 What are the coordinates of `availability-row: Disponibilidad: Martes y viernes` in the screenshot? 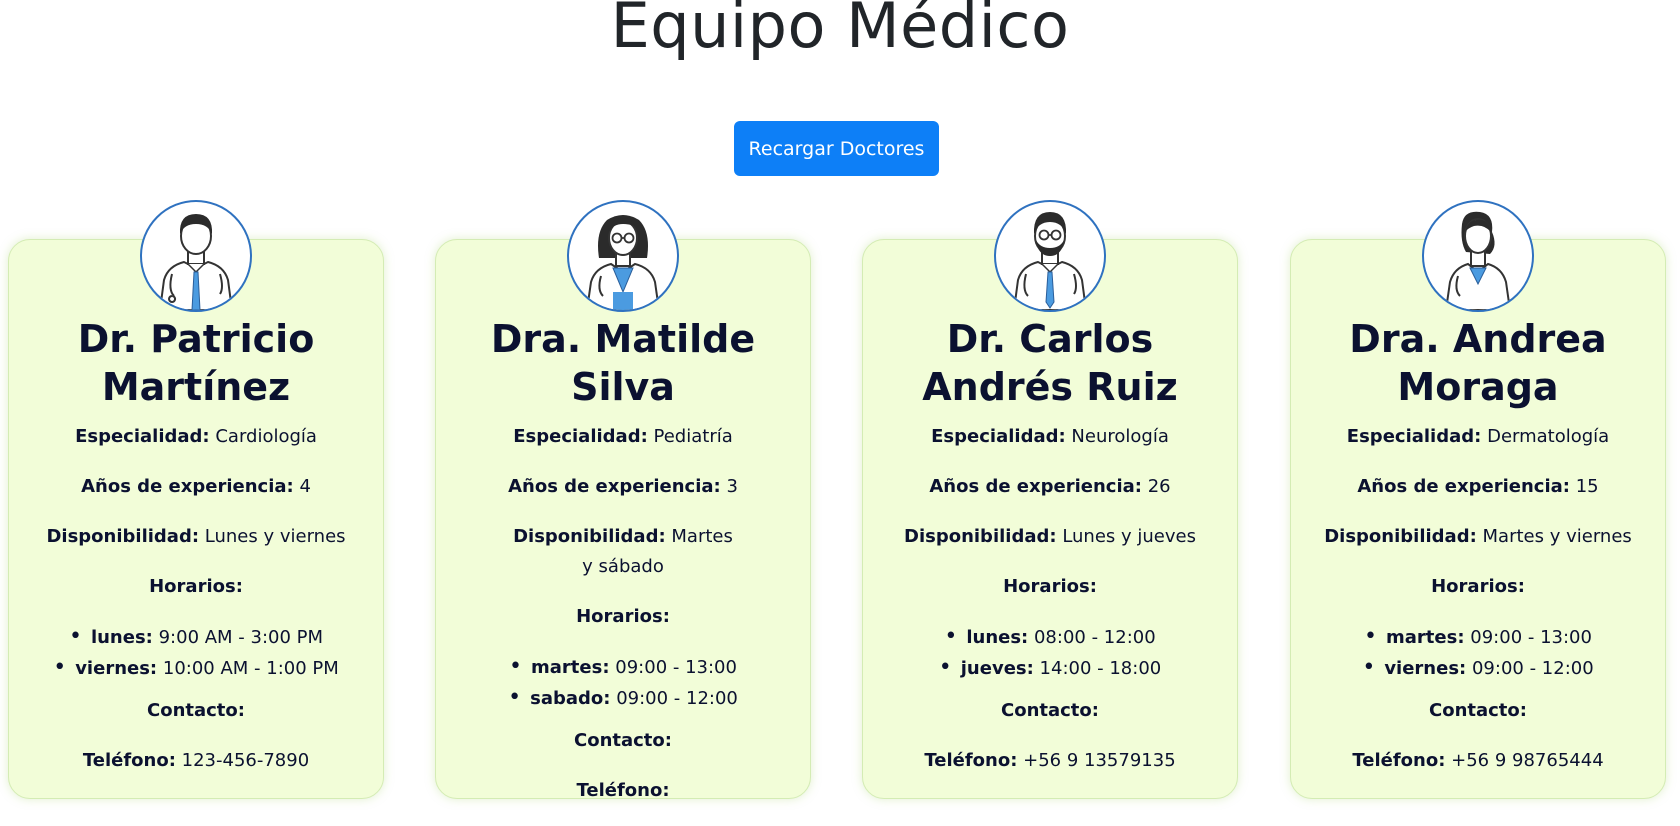 It's located at (1478, 536).